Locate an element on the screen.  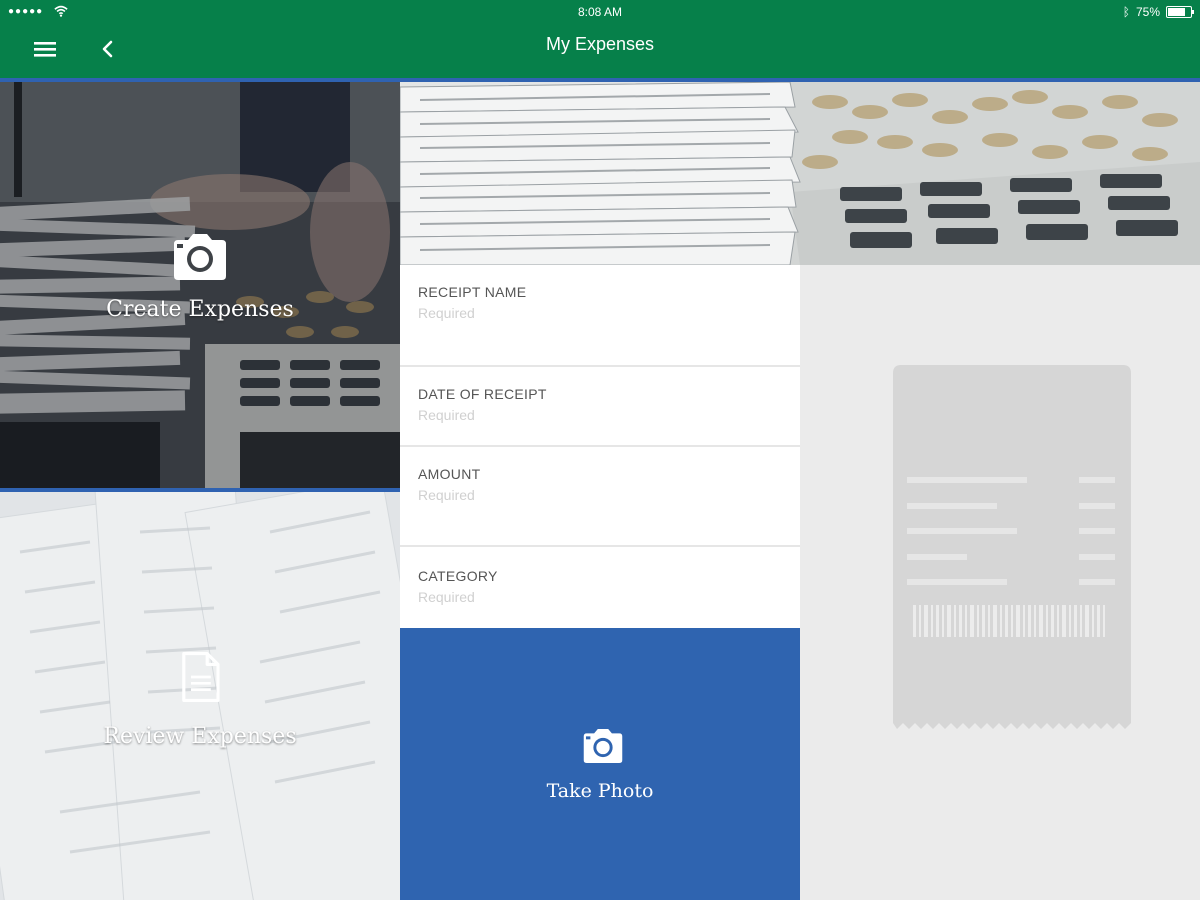
category-label: CATEGORY is located at coordinates (458, 576).